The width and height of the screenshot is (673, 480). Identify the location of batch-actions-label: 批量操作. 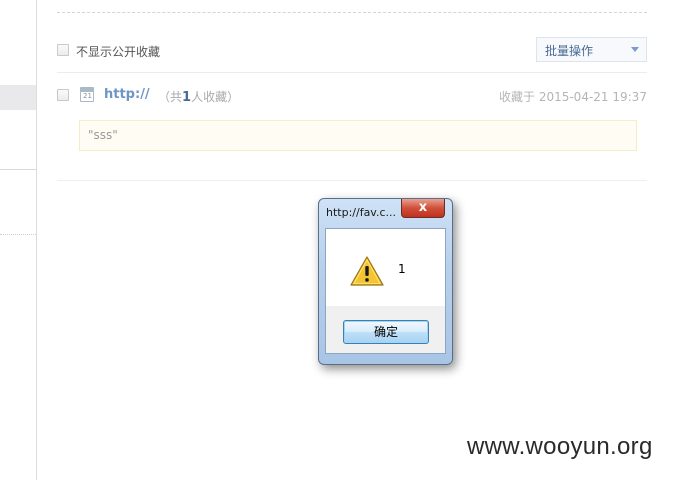
(569, 51).